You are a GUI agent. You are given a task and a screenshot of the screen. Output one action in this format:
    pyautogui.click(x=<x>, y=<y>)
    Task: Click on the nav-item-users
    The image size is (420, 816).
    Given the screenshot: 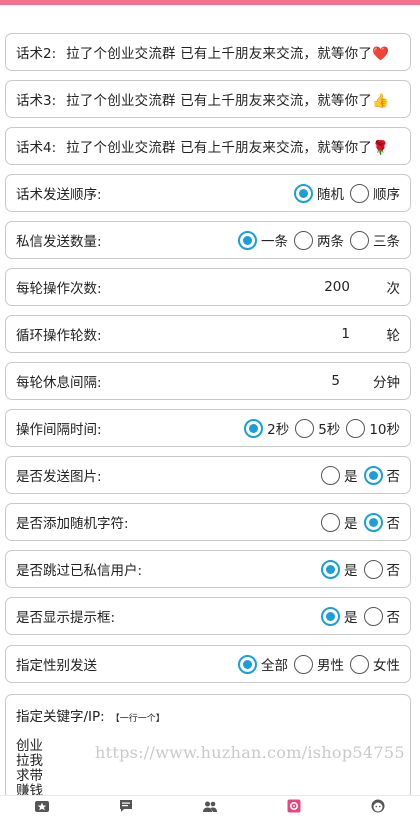 What is the action you would take?
    pyautogui.click(x=210, y=806)
    